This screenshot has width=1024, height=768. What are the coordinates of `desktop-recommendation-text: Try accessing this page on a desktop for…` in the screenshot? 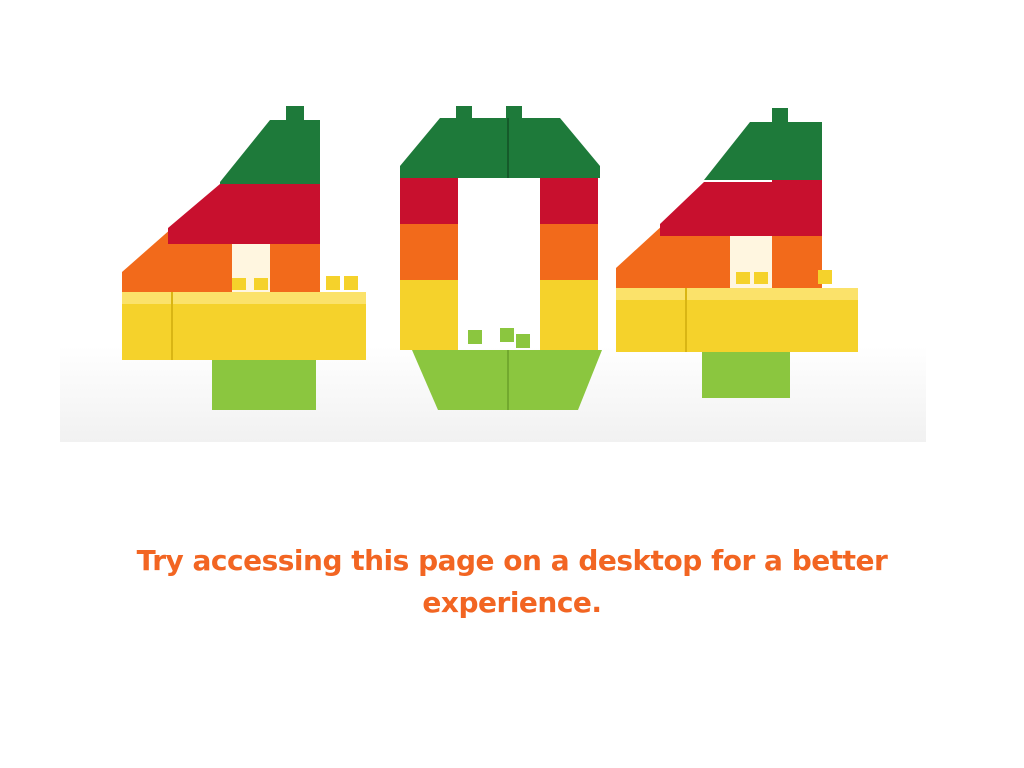 It's located at (512, 581).